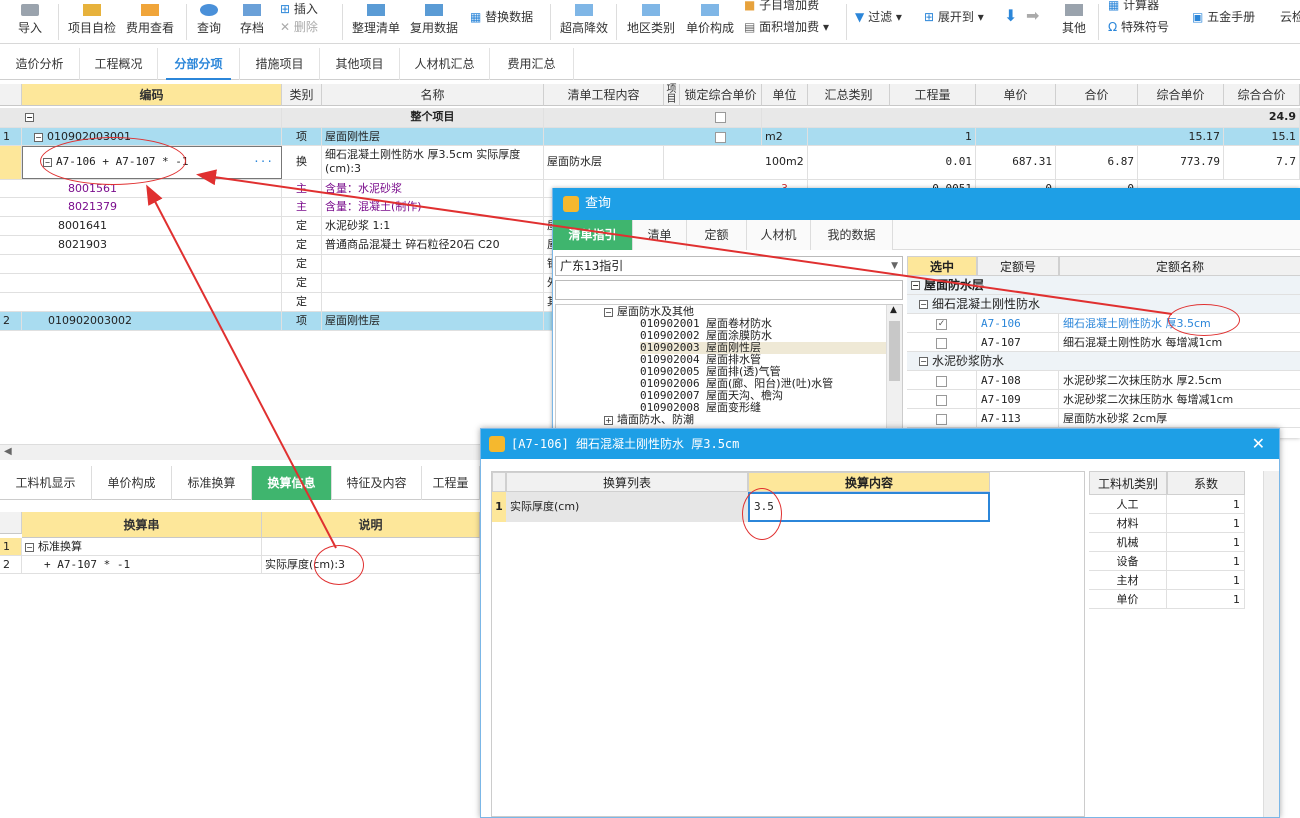 This screenshot has width=1300, height=818. I want to click on more-icon: ···, so click(263, 162).